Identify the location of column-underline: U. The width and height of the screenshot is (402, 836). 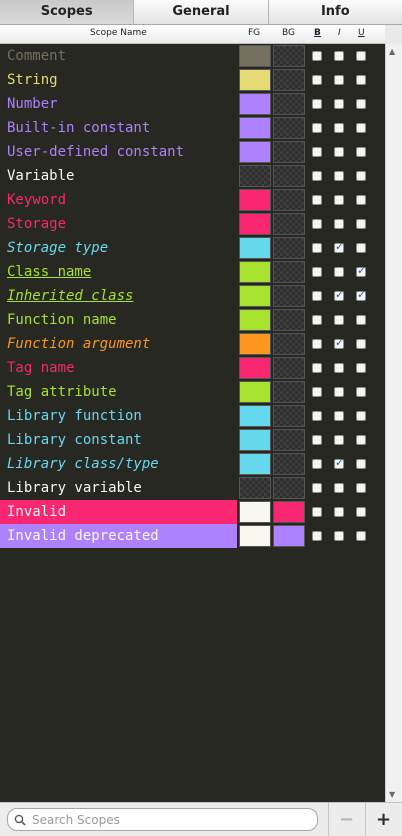
(361, 33).